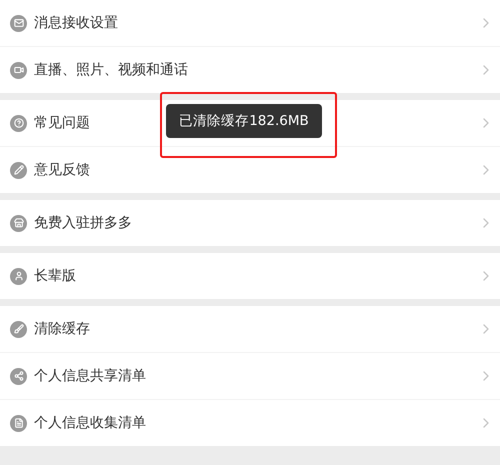 The width and height of the screenshot is (500, 465). I want to click on toast-message: 已清除缓存182.6MB, so click(244, 121).